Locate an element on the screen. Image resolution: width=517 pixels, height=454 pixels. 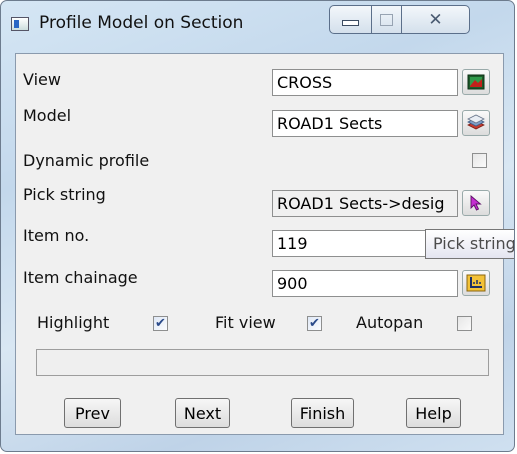
autopan-label: Autopan is located at coordinates (390, 322).